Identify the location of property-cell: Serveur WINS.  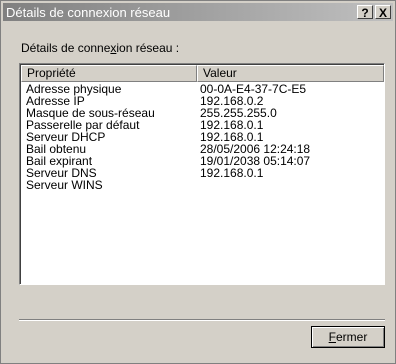
(64, 185).